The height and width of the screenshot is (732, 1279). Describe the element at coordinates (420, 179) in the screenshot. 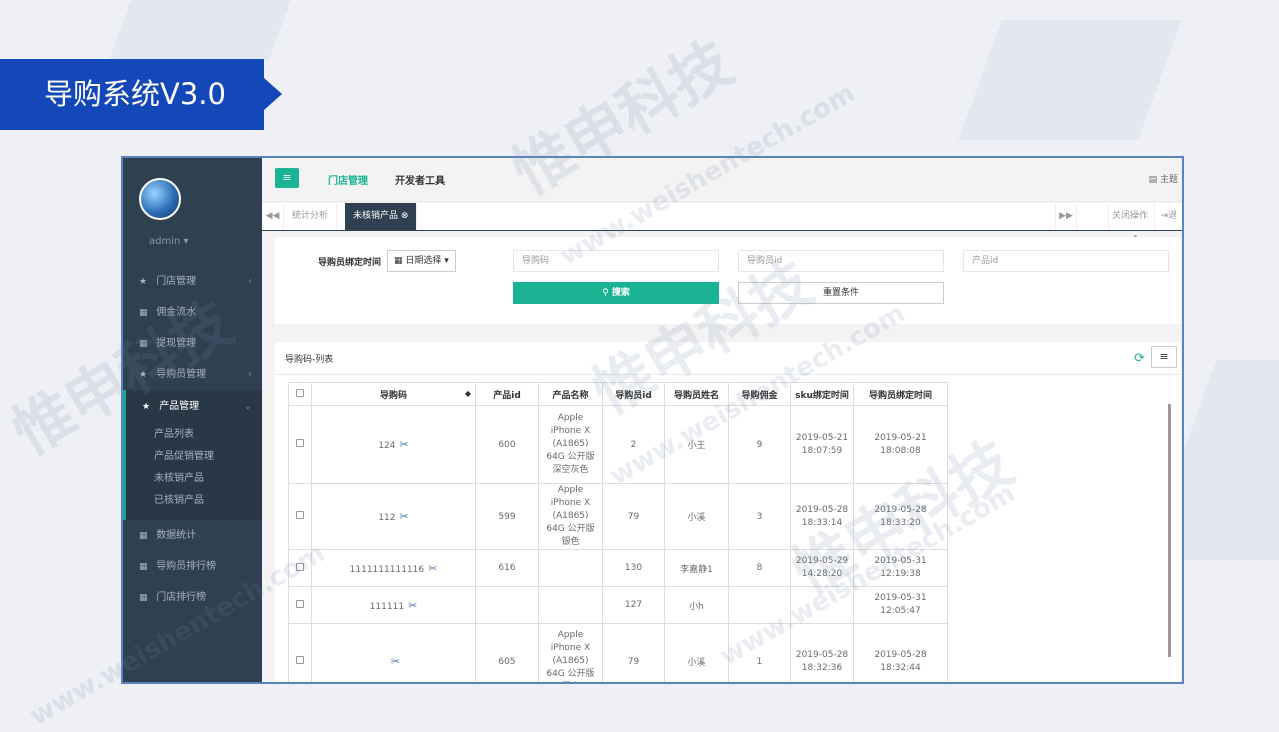

I see `topnav-dev-tools: 开发者工具` at that location.